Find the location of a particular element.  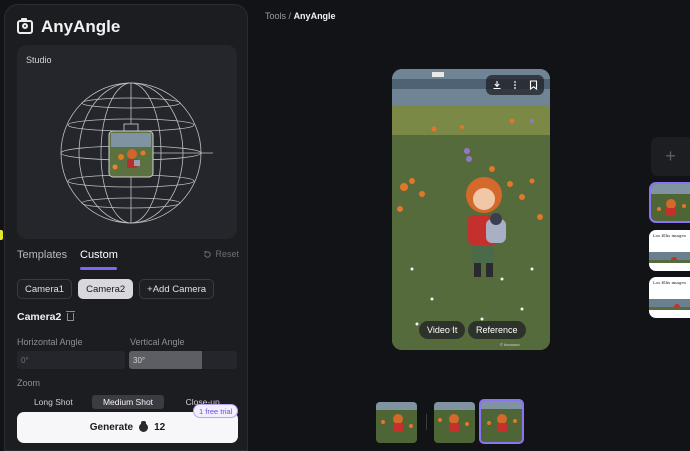

horizontal-angle-value: 0° is located at coordinates (25, 360).